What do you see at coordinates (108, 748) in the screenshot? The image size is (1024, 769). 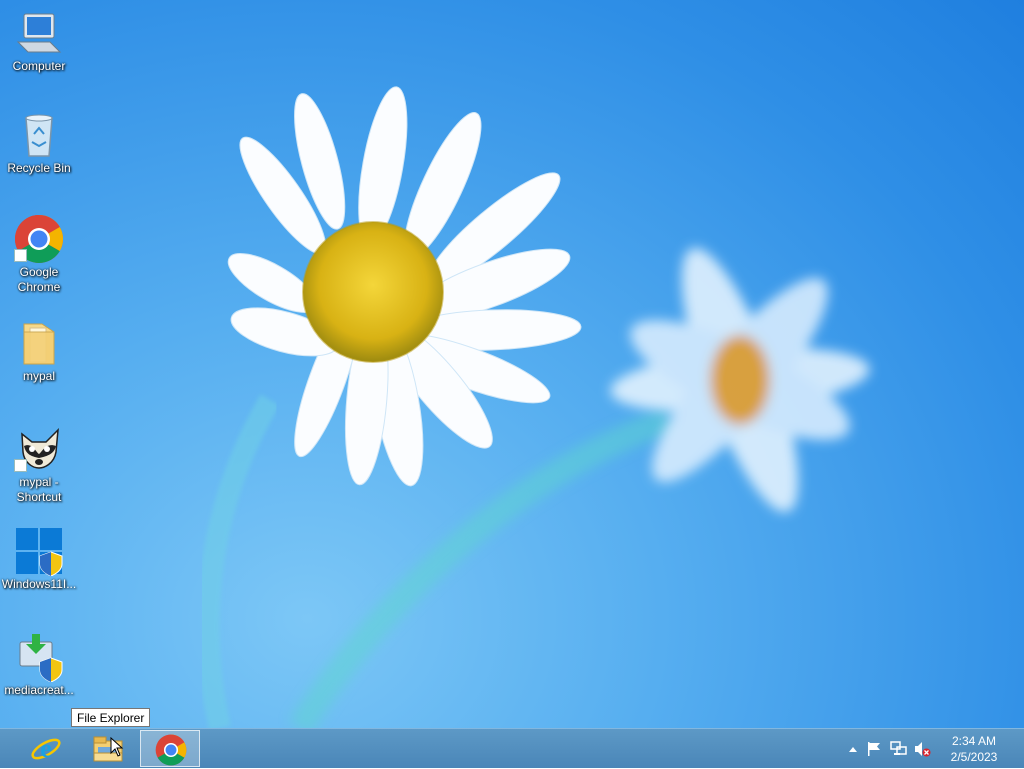 I see `taskbar-file-explorer-button` at bounding box center [108, 748].